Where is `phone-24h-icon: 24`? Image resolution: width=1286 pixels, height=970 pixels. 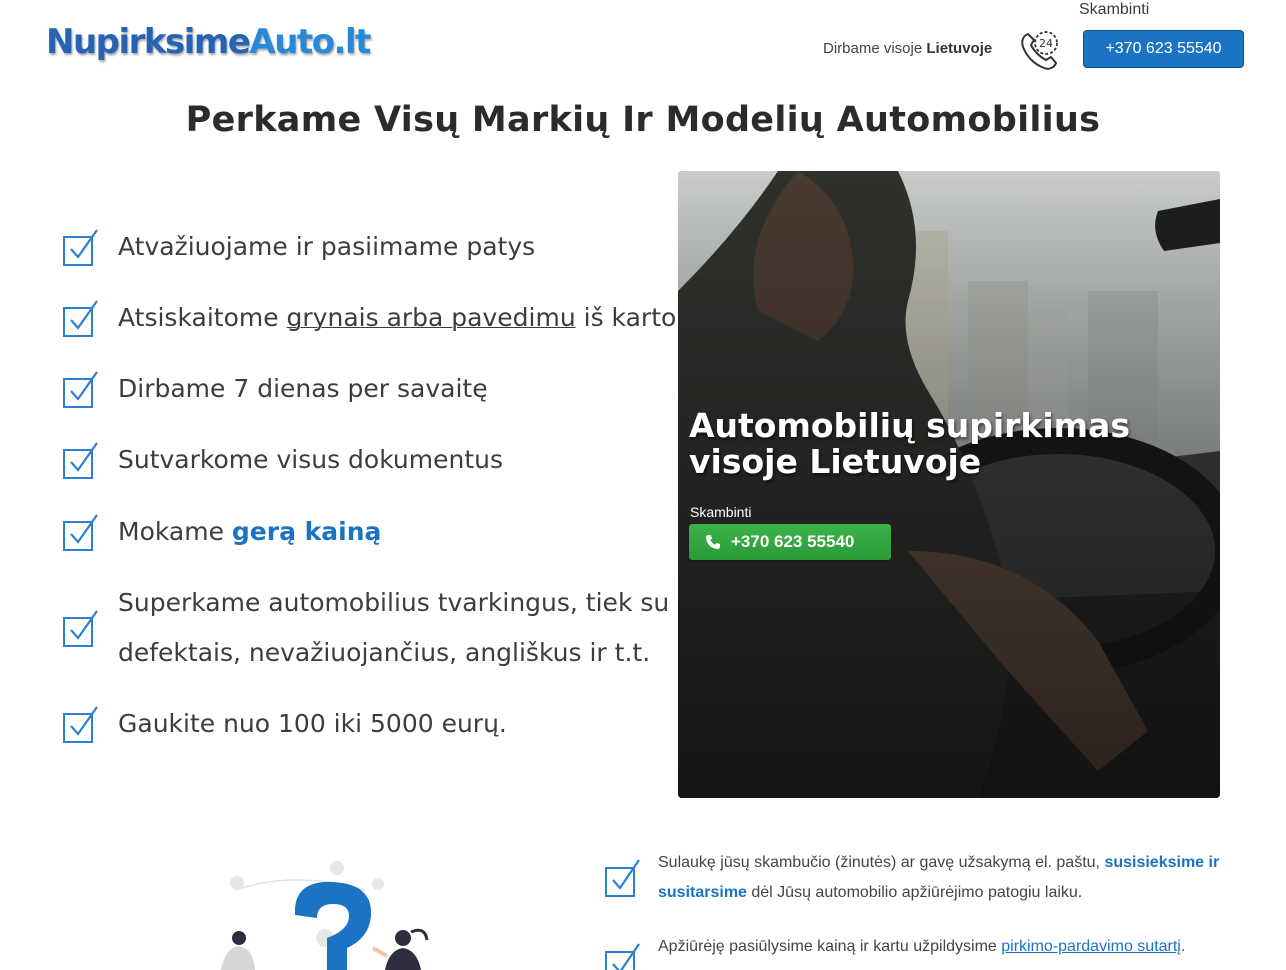
phone-24h-icon: 24 is located at coordinates (1039, 50).